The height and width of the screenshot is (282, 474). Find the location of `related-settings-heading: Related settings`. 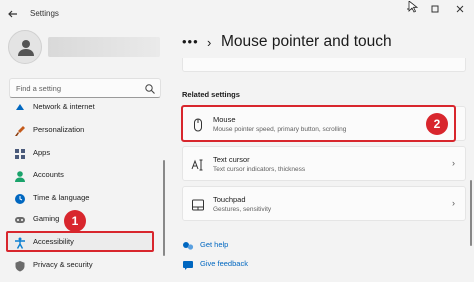

related-settings-heading: Related settings is located at coordinates (211, 94).